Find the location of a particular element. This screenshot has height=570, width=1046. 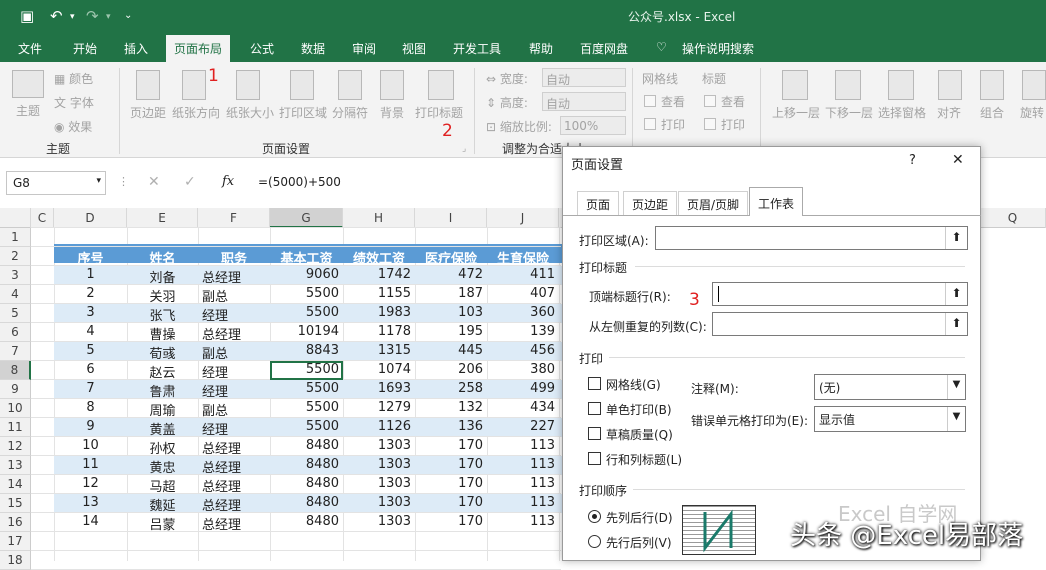

row-header: 3 is located at coordinates (15, 275).